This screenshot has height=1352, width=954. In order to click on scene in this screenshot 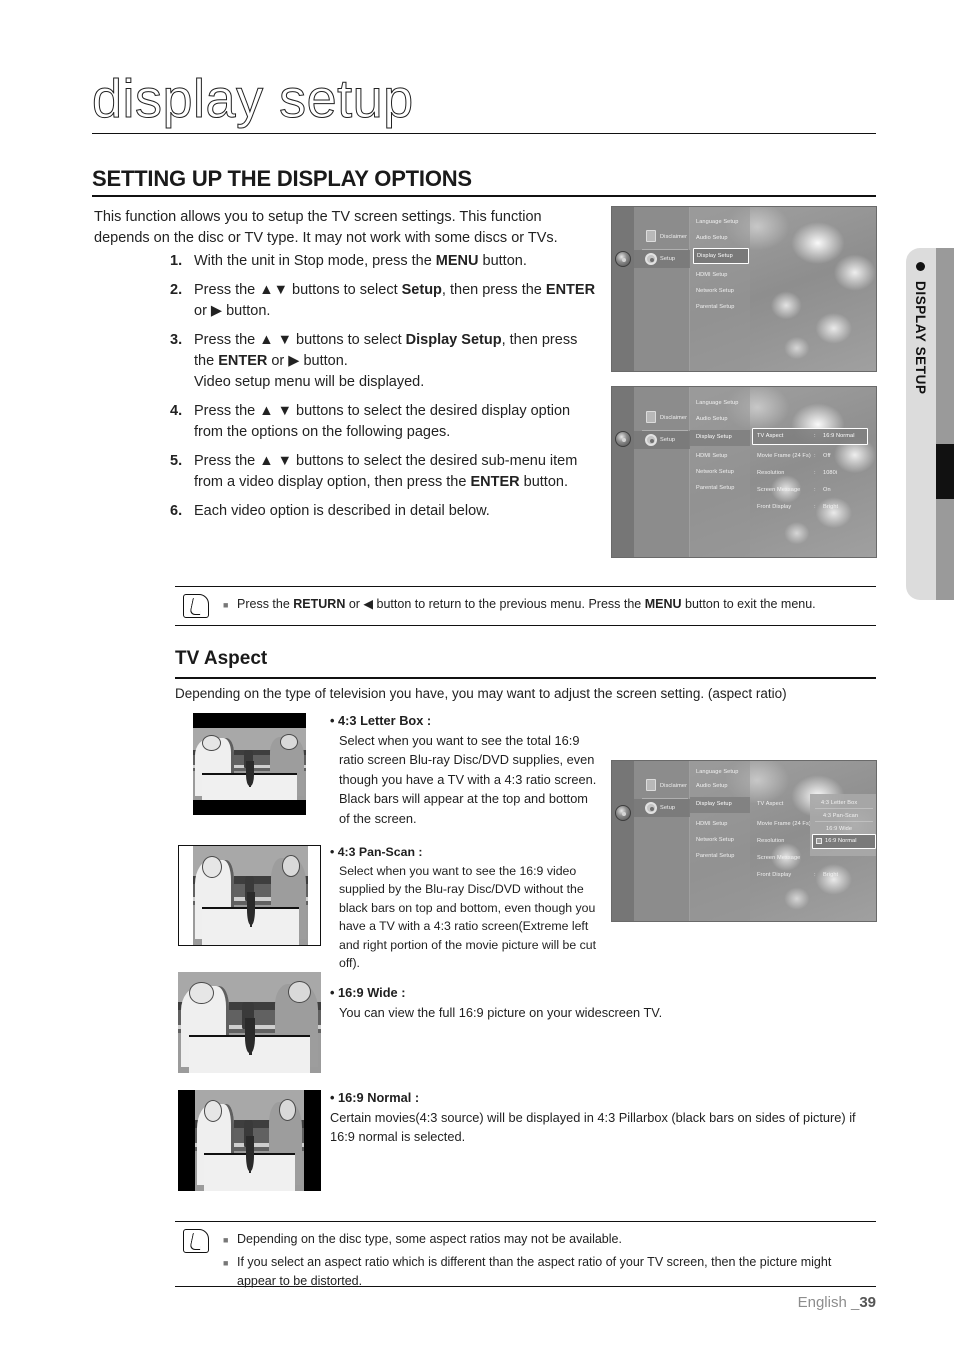, I will do `click(249, 1022)`.